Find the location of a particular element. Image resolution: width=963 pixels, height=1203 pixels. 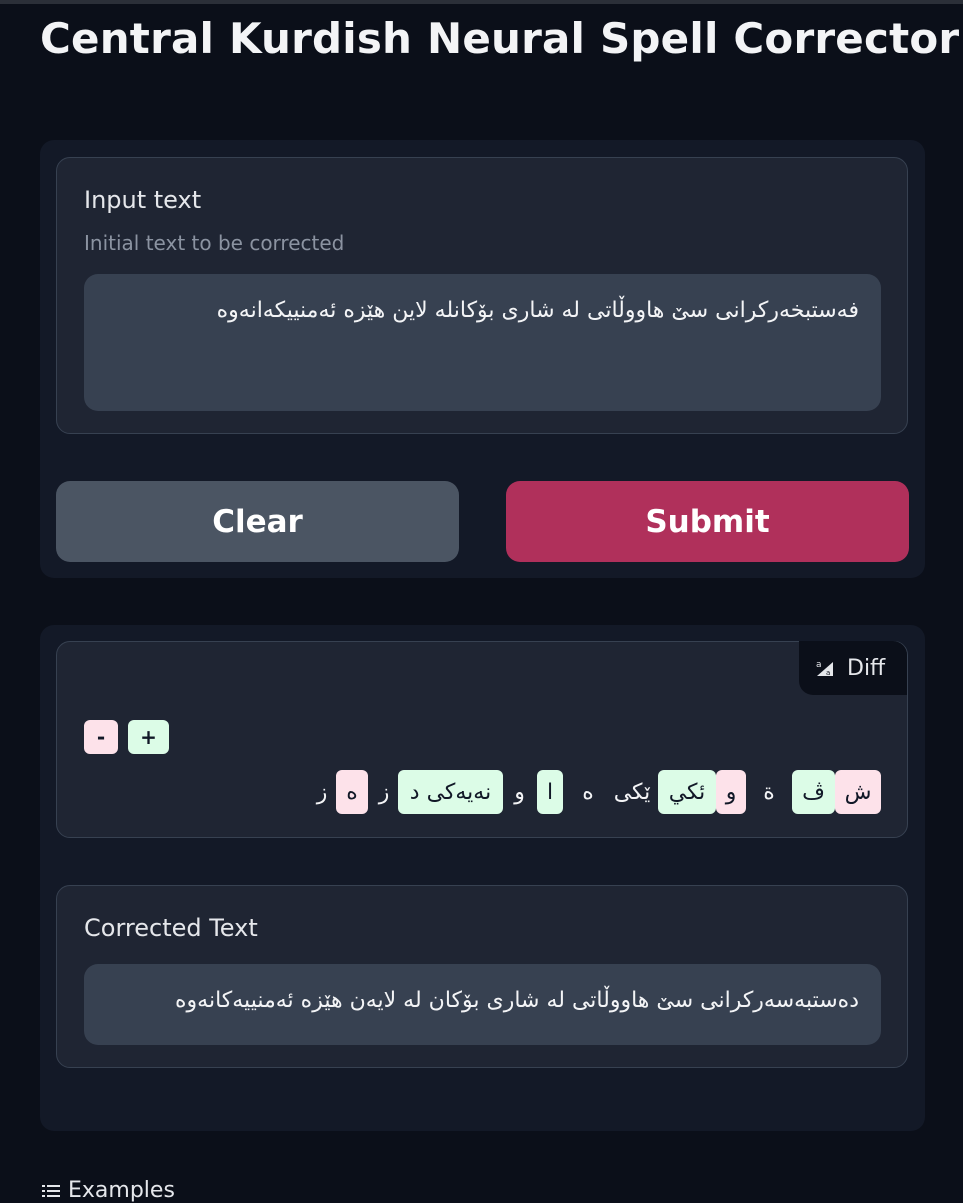

diff-label-tag: a a Diff is located at coordinates (853, 668).